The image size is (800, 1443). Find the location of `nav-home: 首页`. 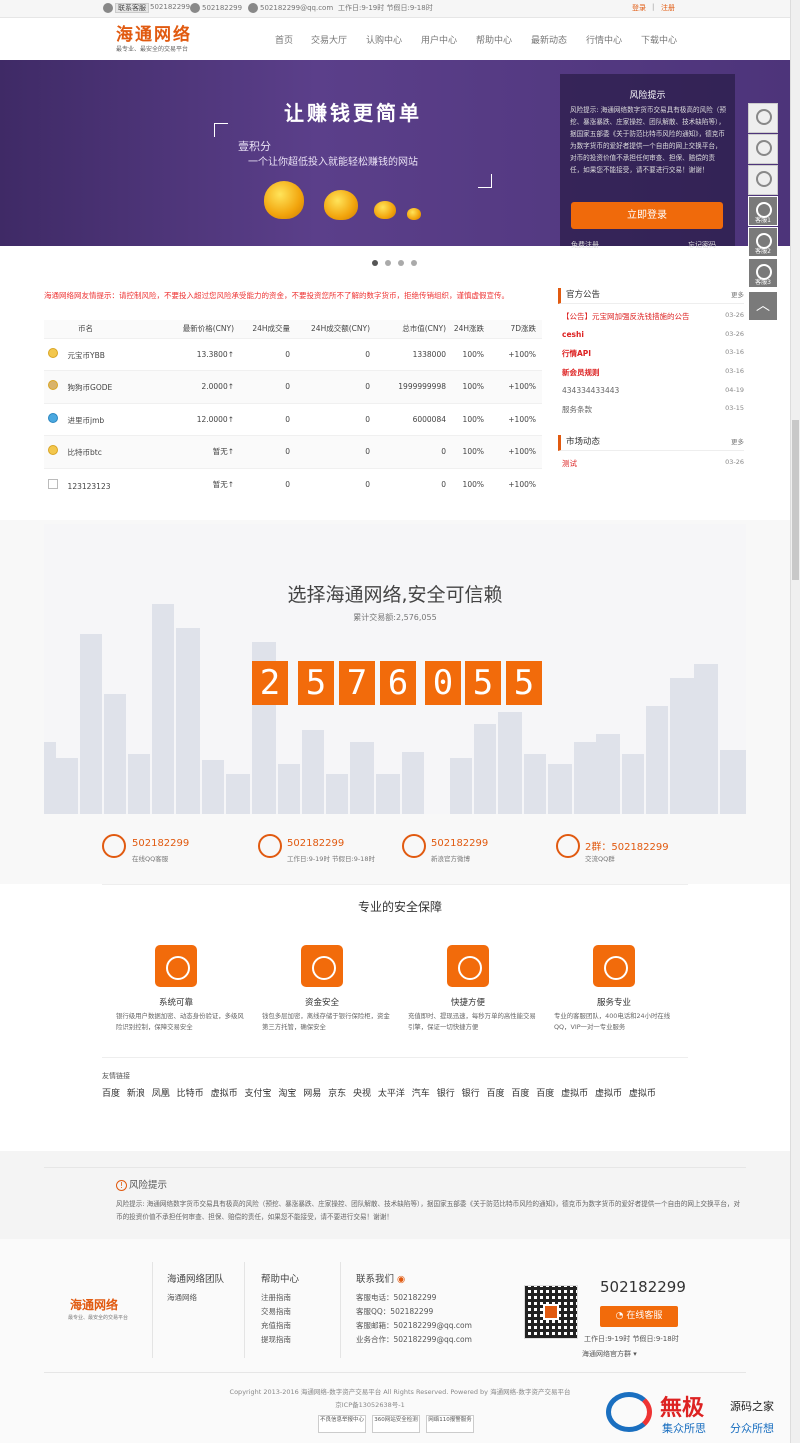

nav-home: 首页 is located at coordinates (284, 39).